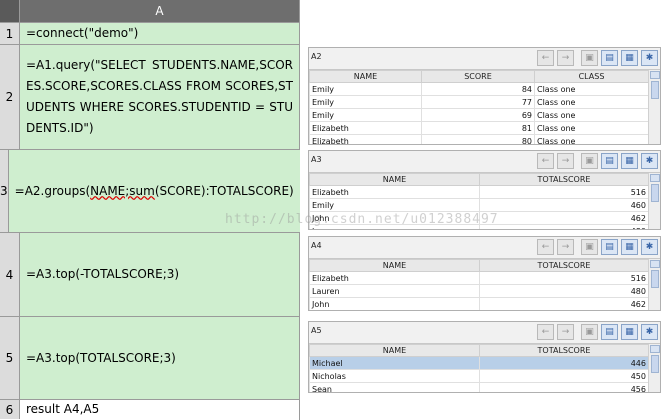 This screenshot has width=661, height=420. I want to click on table-row: Lauren480, so click(479, 291).